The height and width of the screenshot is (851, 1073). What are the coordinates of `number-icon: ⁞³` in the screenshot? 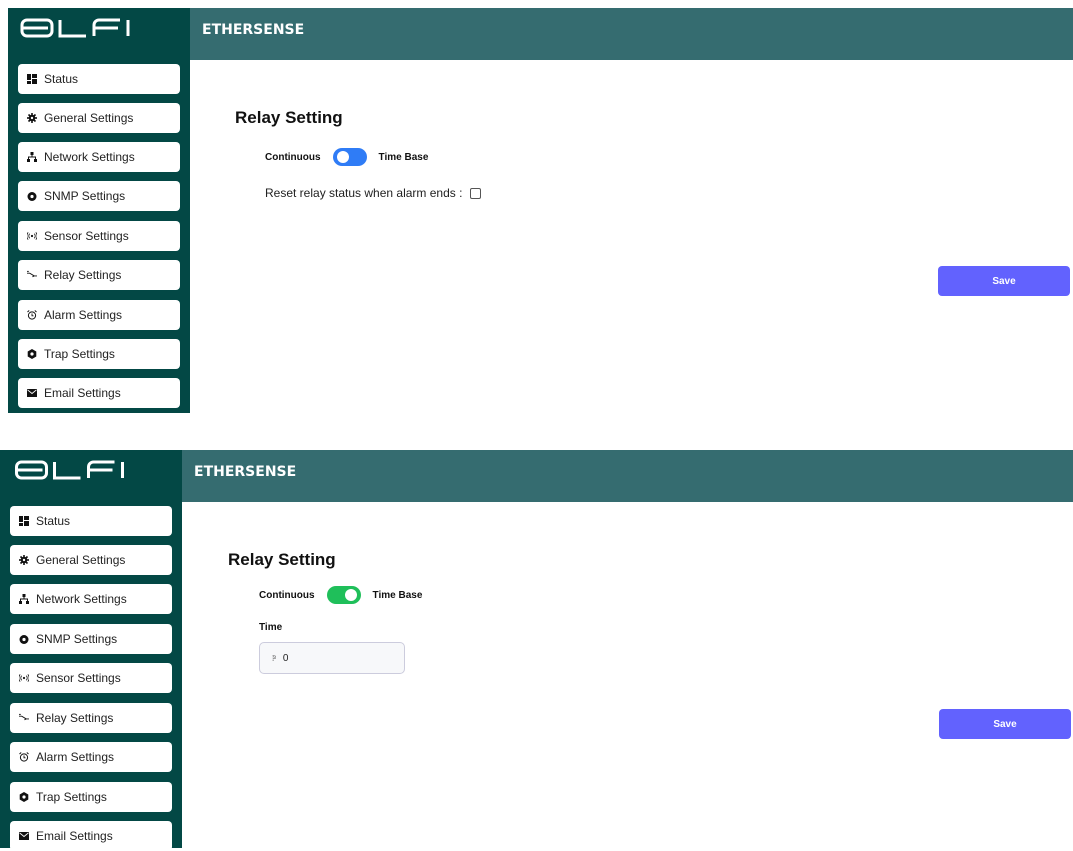 It's located at (274, 658).